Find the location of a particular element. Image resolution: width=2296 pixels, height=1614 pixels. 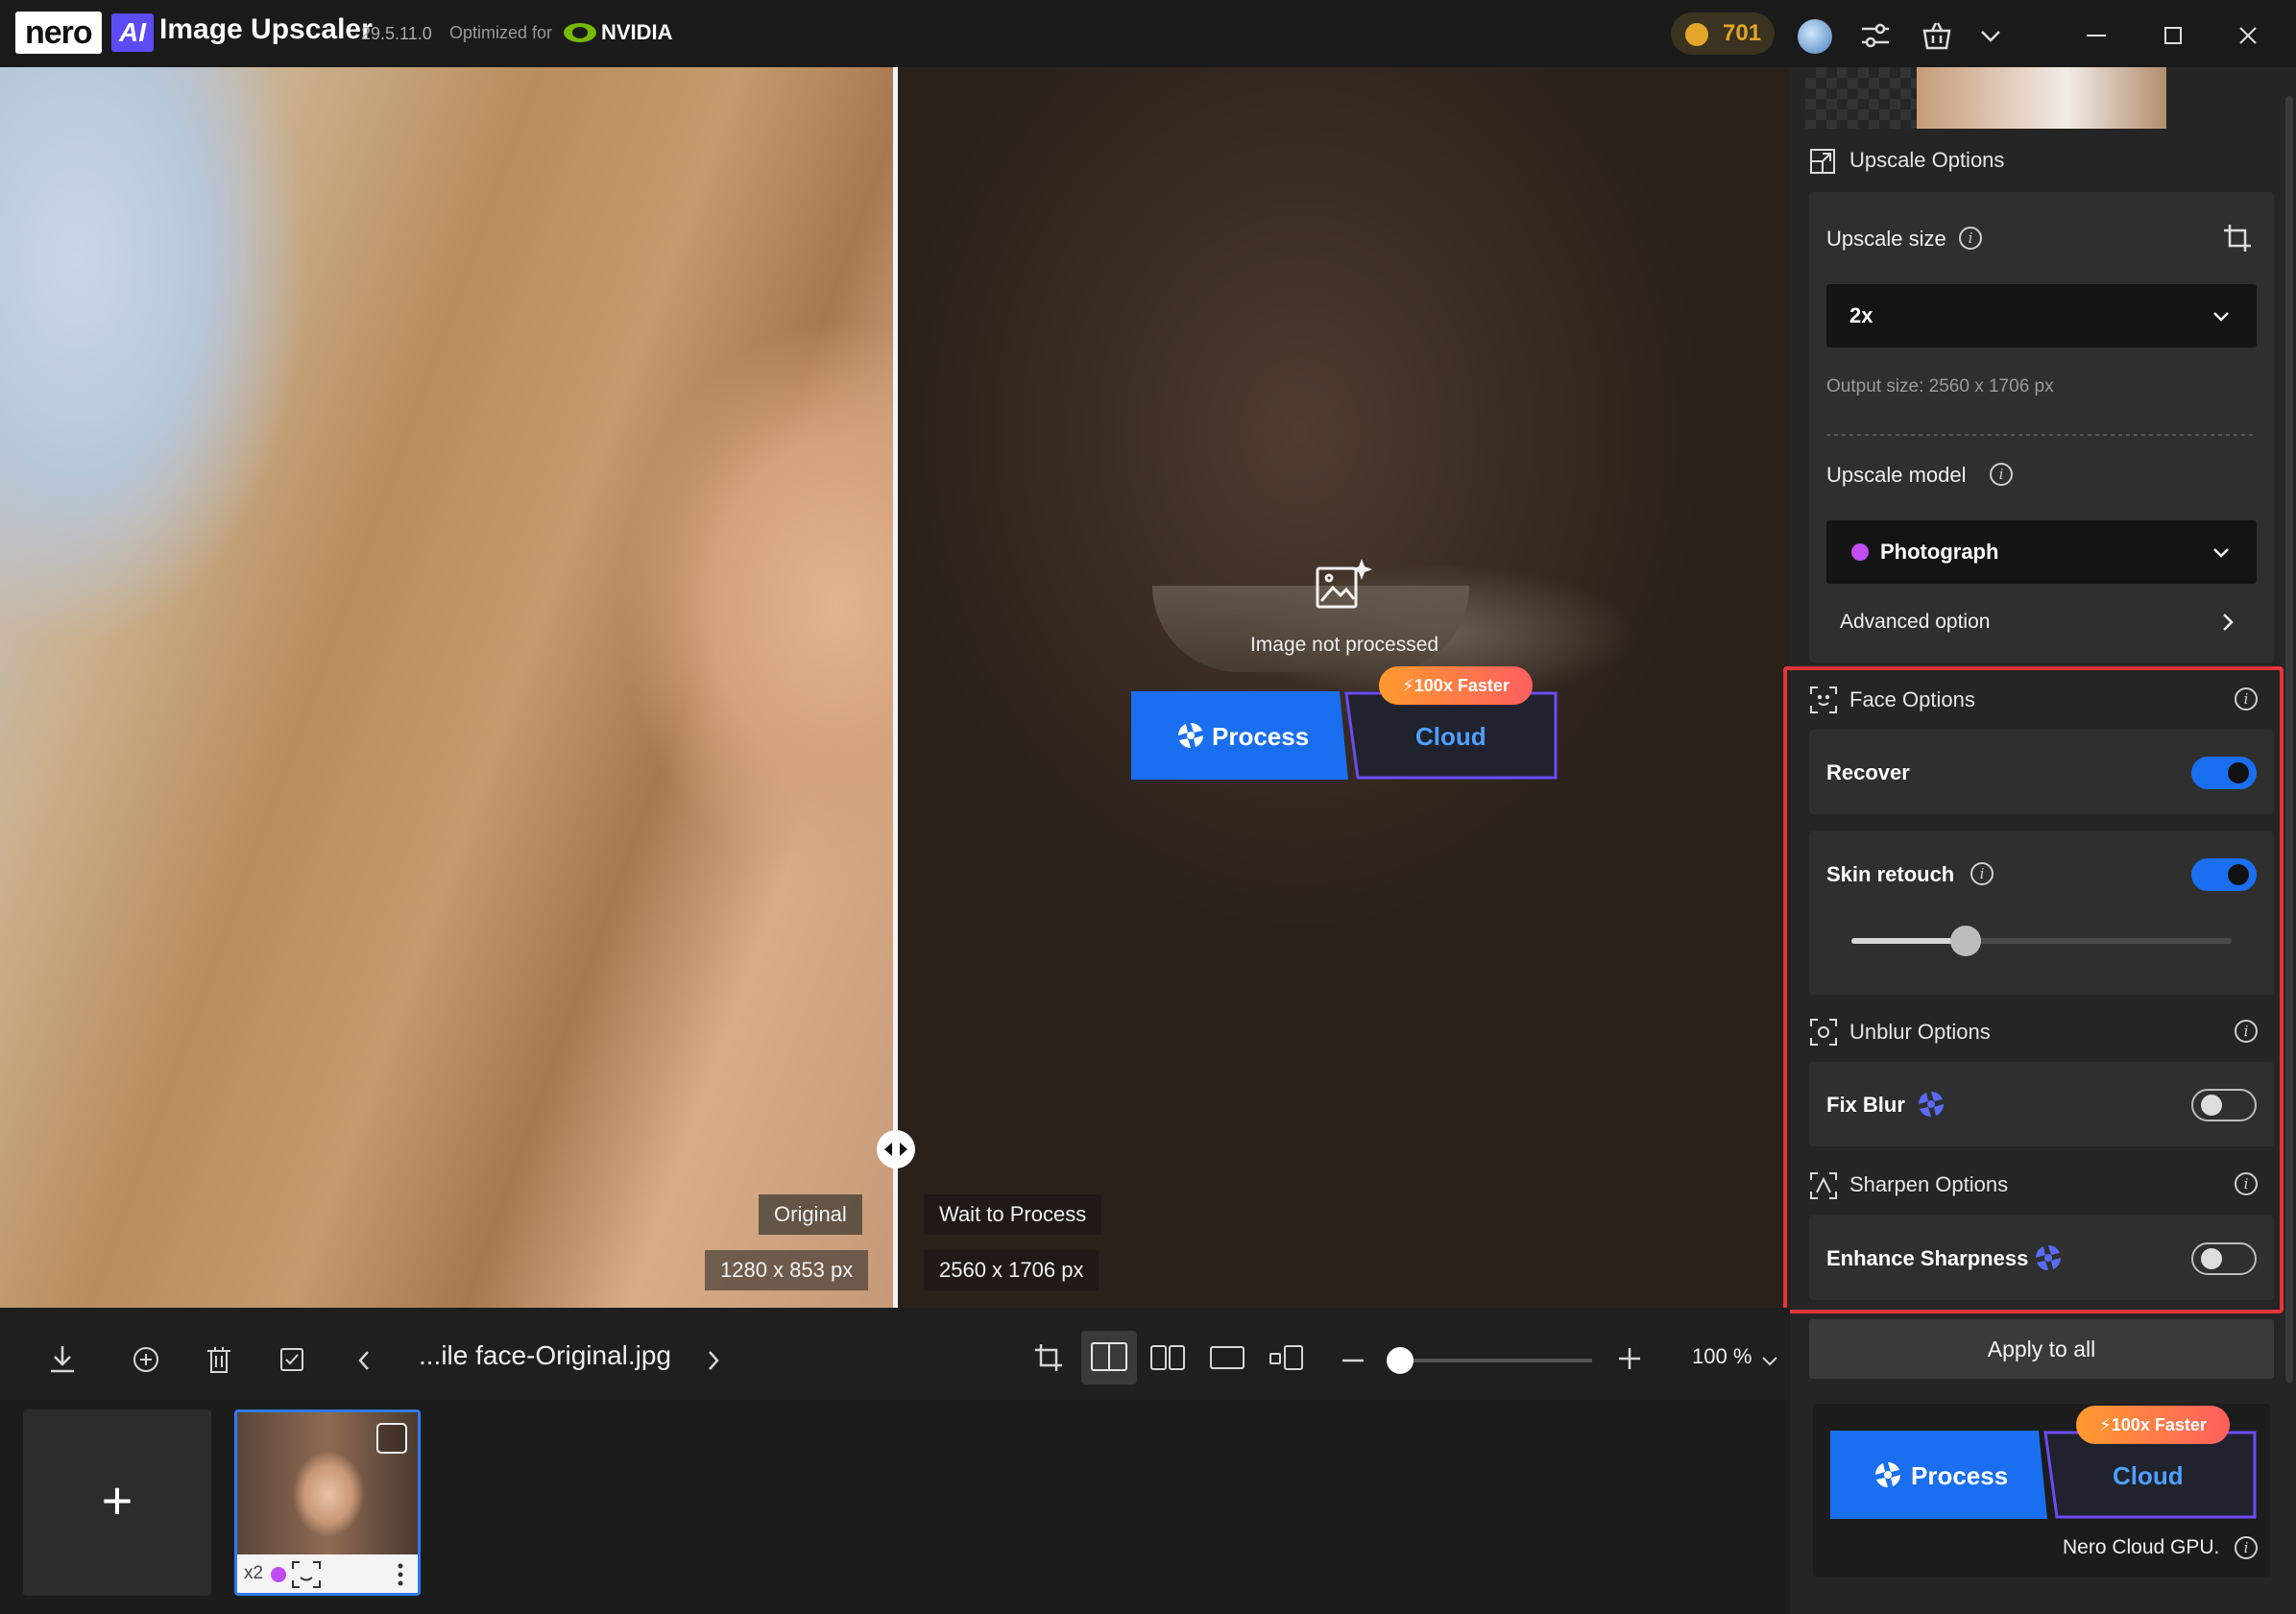

upscale-size-dropdown is located at coordinates (2042, 316).